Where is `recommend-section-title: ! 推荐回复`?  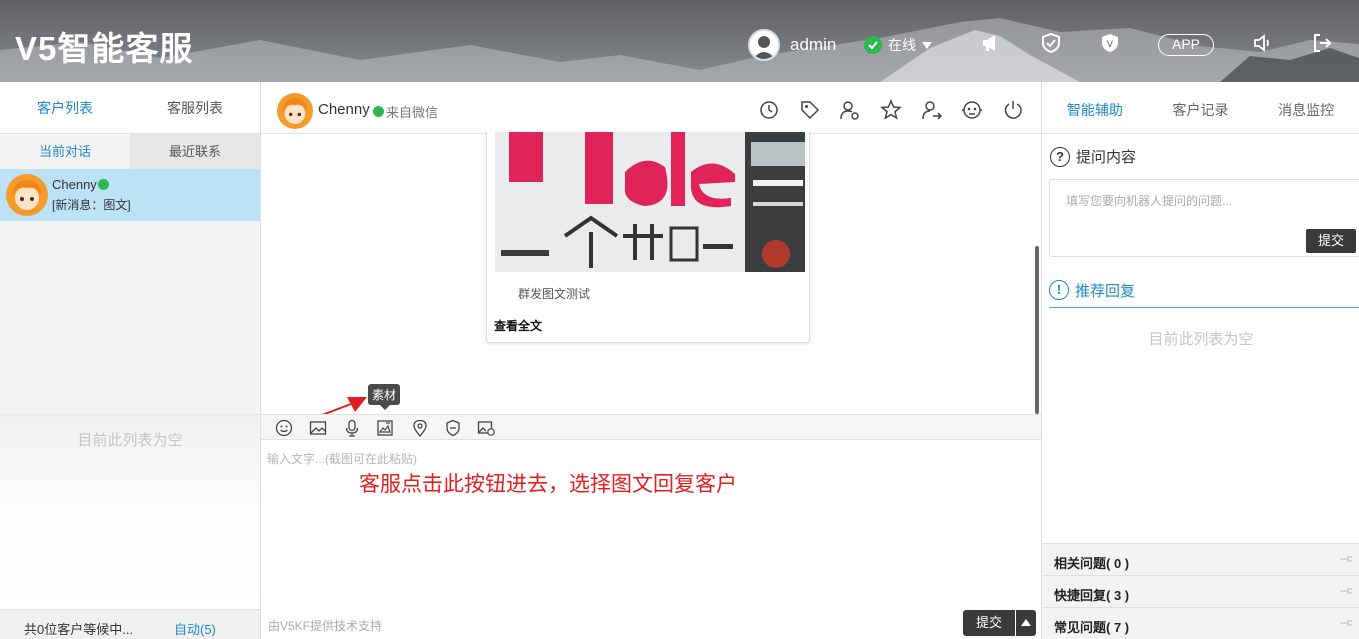
recommend-section-title: ! 推荐回复 is located at coordinates (1204, 294).